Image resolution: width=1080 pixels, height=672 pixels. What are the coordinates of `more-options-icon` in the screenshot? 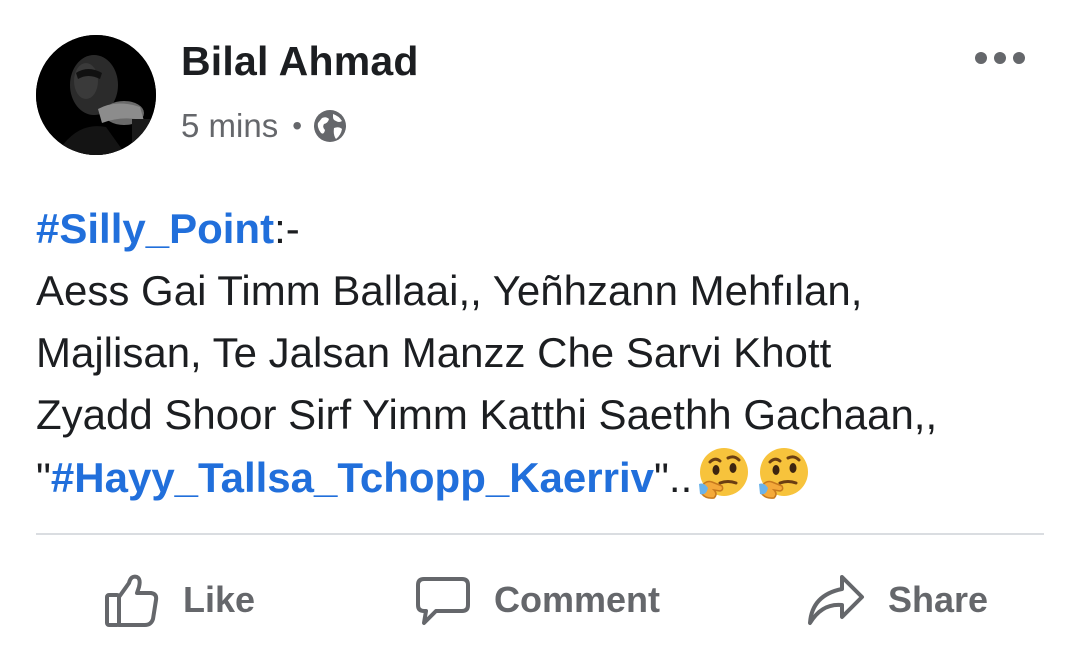 It's located at (1000, 58).